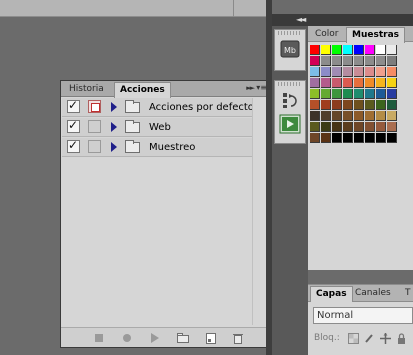 This screenshot has height=355, width=413. Describe the element at coordinates (99, 338) in the screenshot. I see `stop-icon` at that location.